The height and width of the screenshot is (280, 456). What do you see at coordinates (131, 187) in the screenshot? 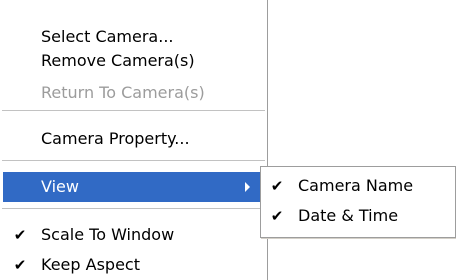
I see `menu-item-view: View` at bounding box center [131, 187].